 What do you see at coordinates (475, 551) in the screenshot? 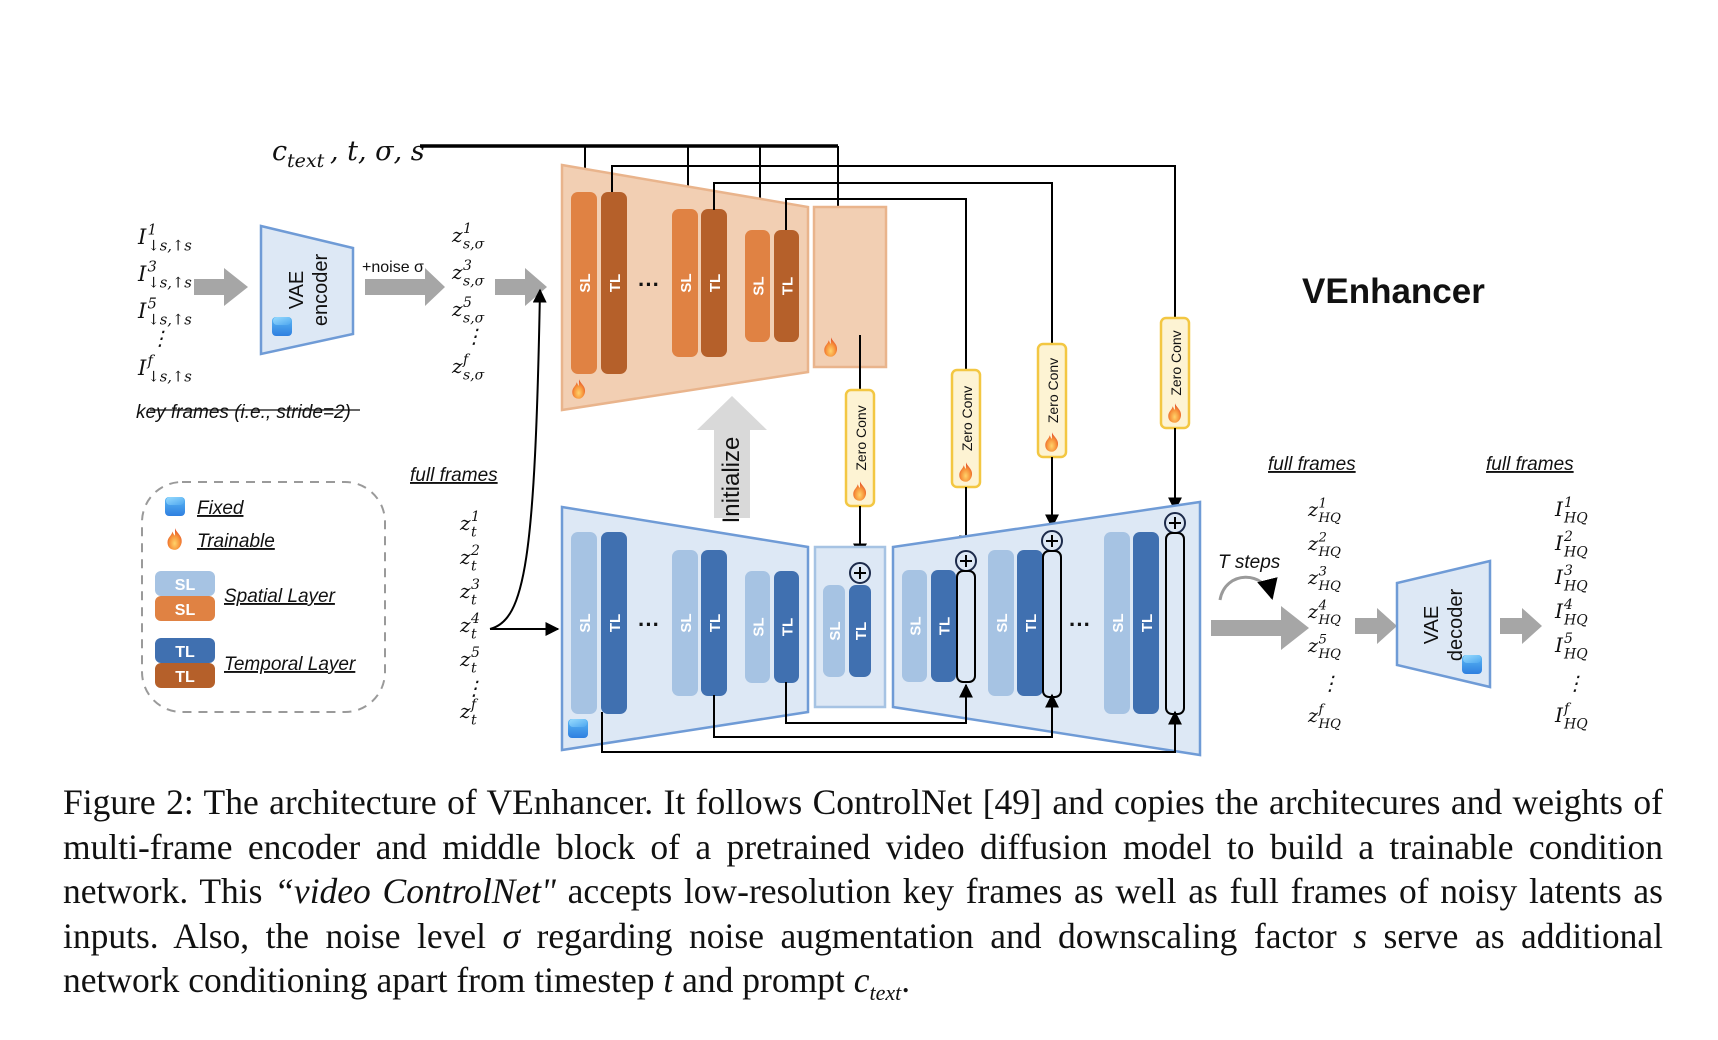
I see `full-latent-label-sup: 2` at bounding box center [475, 551].